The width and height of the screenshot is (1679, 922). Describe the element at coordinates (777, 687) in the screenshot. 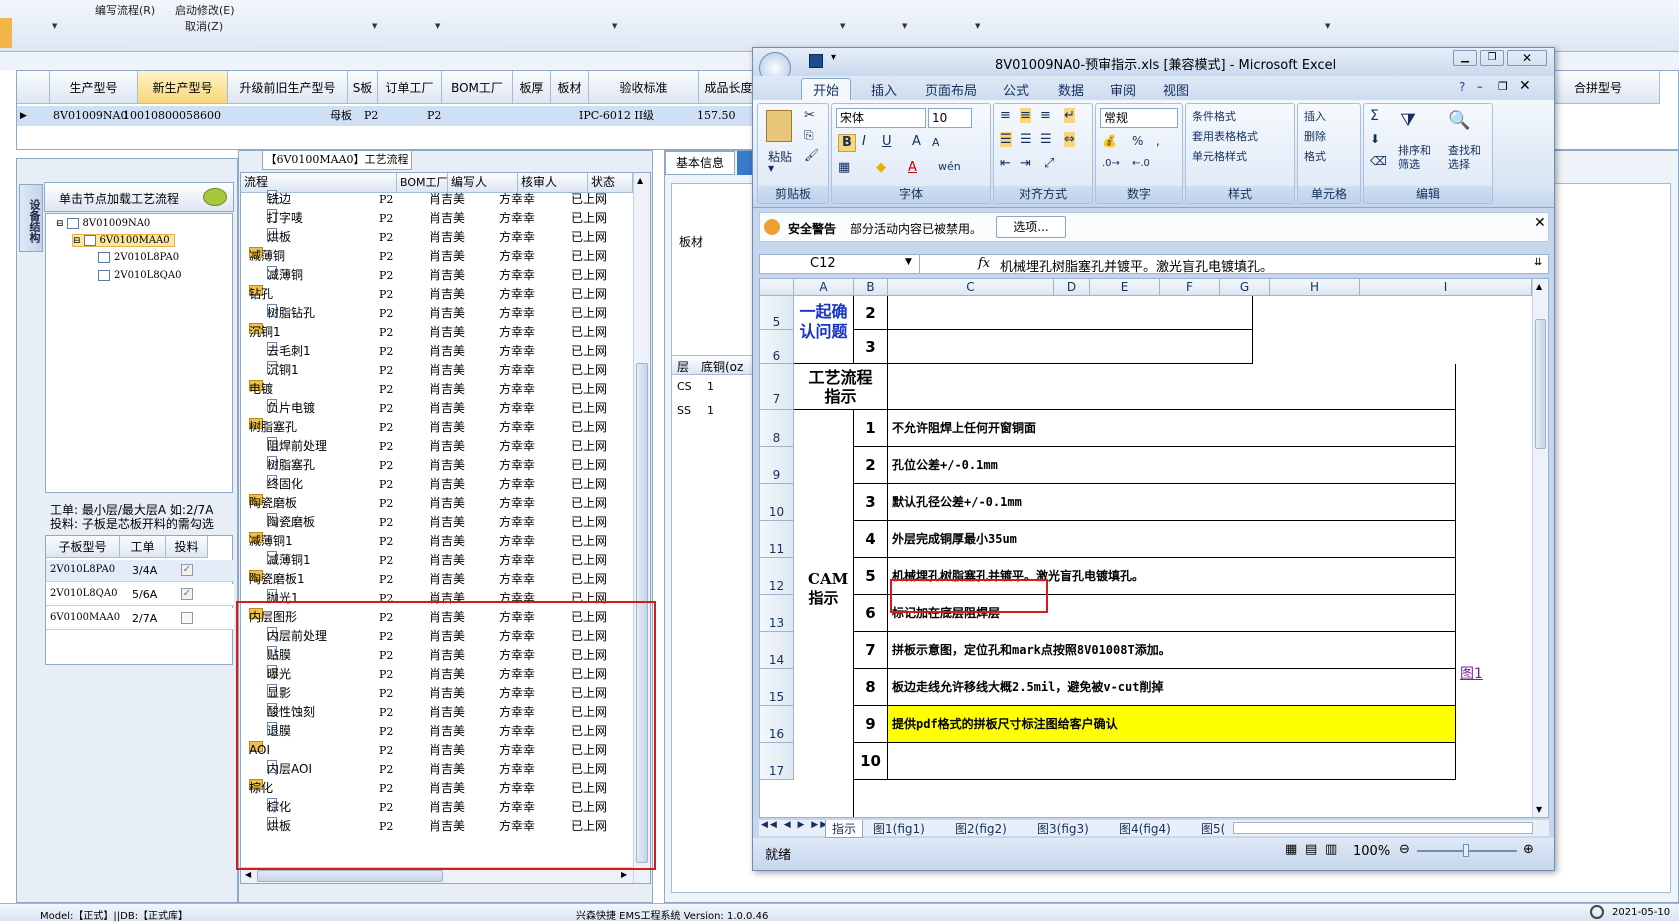

I see `row-header: 15` at that location.